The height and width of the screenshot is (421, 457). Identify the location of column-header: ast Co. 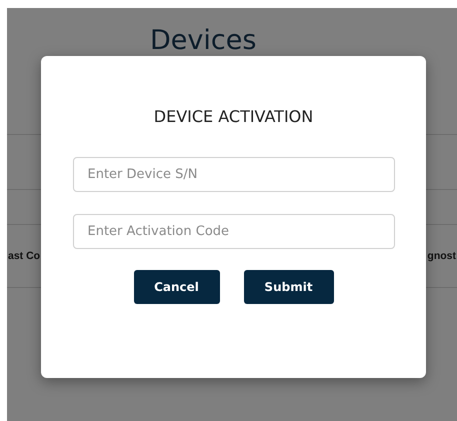
(24, 256).